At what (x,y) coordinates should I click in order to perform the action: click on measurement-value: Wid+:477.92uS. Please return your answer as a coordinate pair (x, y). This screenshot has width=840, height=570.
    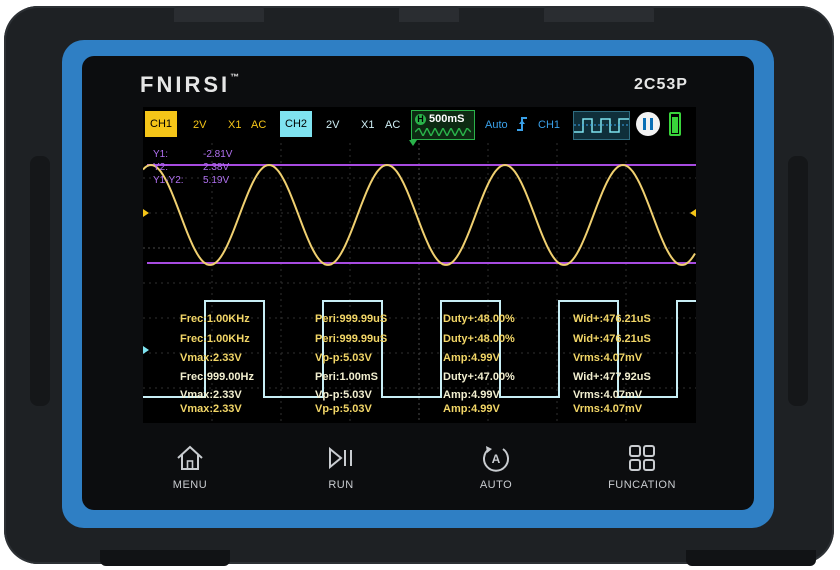
    Looking at the image, I should click on (612, 377).